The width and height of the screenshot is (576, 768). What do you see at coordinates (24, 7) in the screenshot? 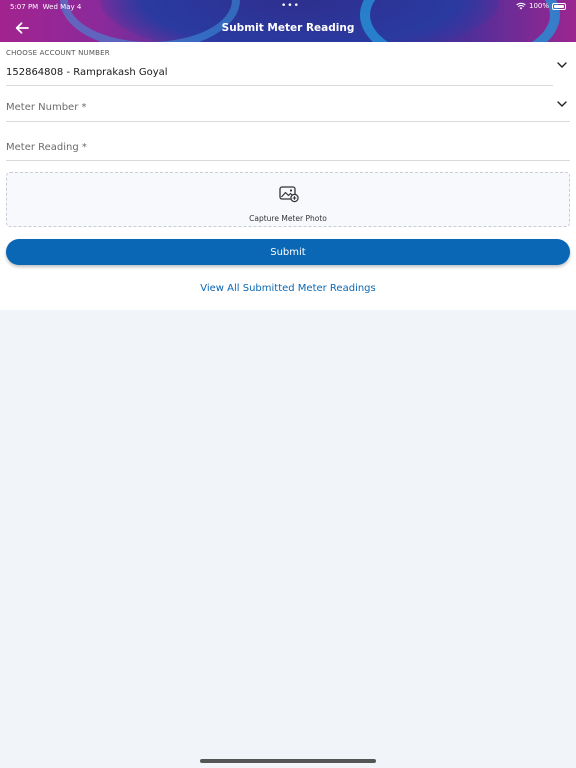
I see `status-time-text: 5:07 PM` at bounding box center [24, 7].